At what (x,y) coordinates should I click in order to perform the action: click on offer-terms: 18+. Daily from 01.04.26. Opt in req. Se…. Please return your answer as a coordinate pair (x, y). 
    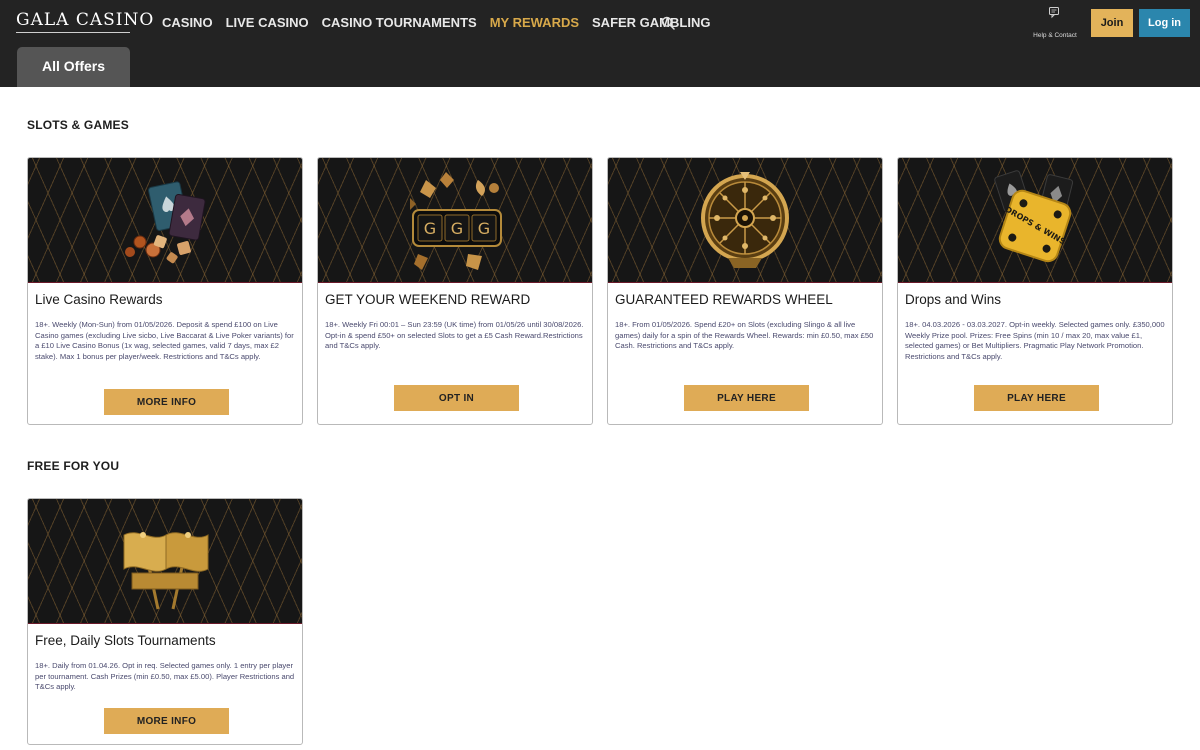
    Looking at the image, I should click on (165, 676).